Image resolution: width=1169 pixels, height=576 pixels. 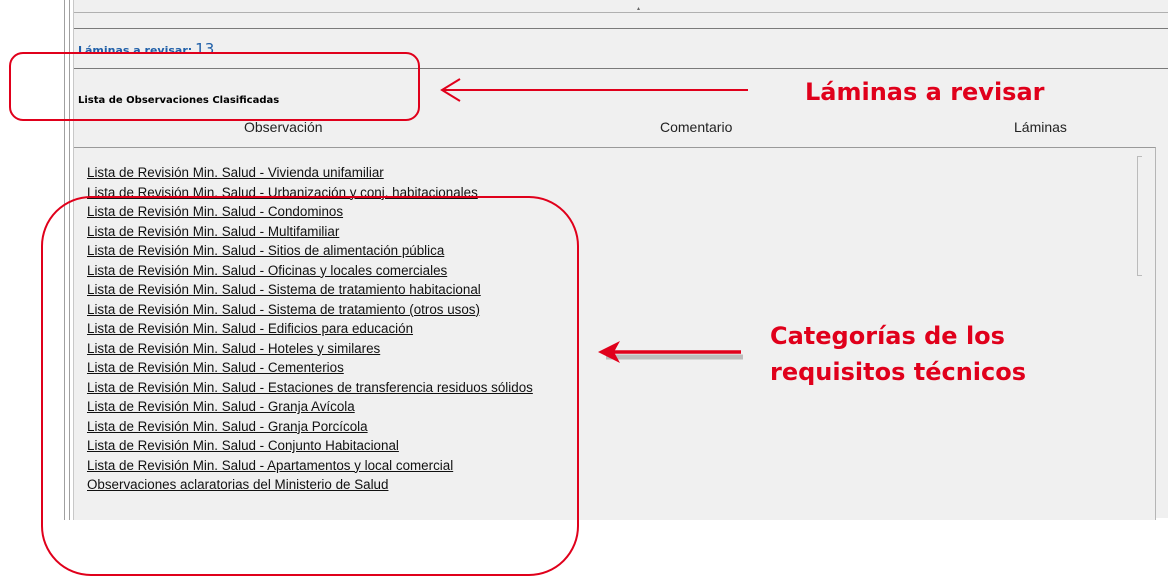 What do you see at coordinates (887, 336) in the screenshot?
I see `annotation-label-line: Categorías de los` at bounding box center [887, 336].